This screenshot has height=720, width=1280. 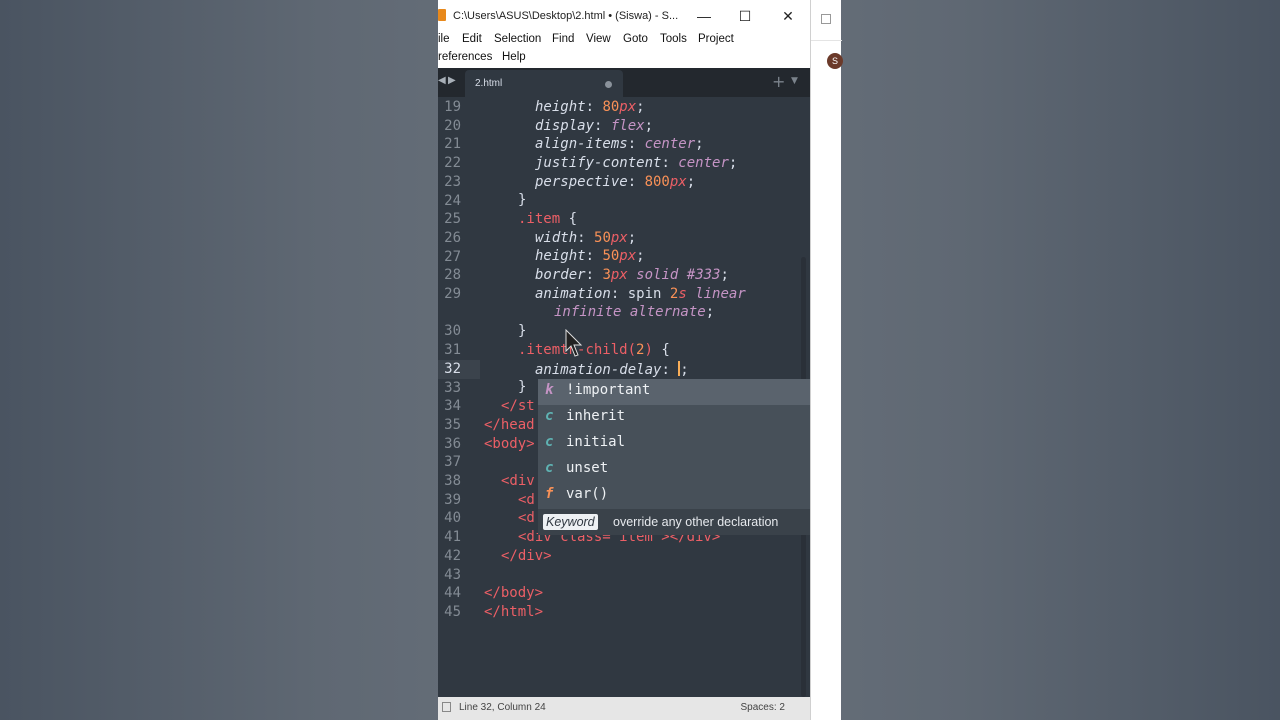 I want to click on code-line-26: width: 50px;, so click(x=586, y=238).